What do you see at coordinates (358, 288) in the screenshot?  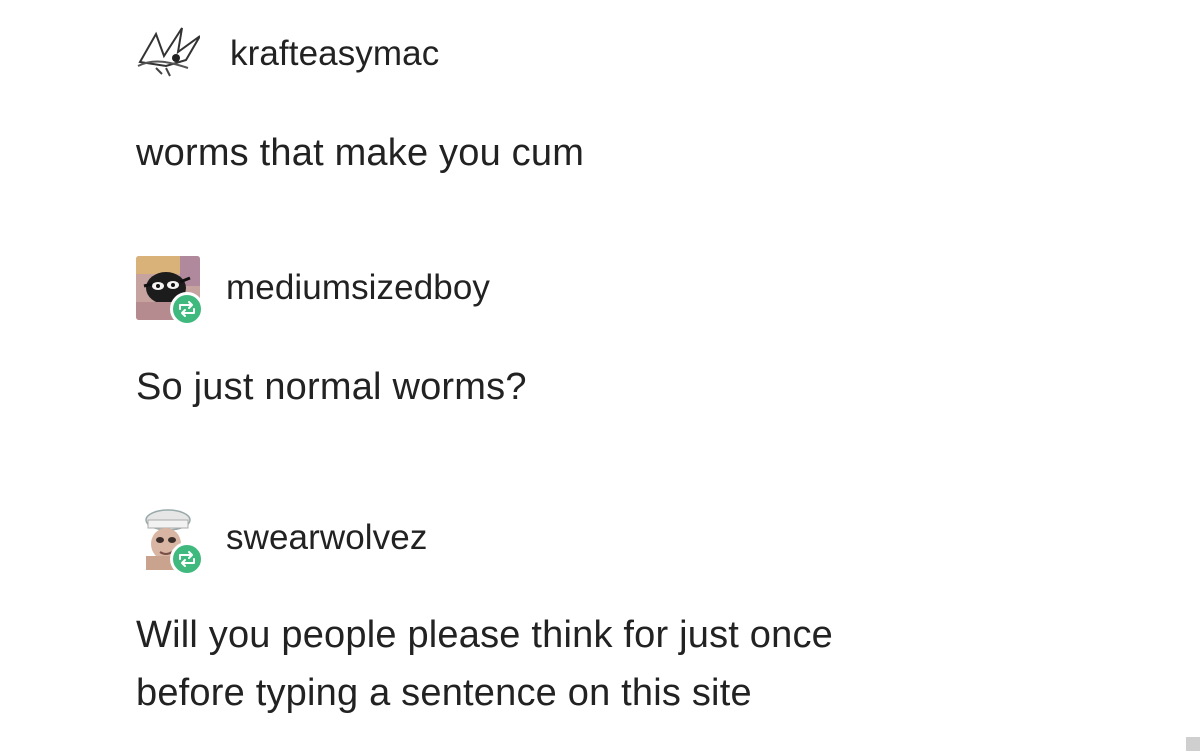 I see `post-username: mediumsizedboy` at bounding box center [358, 288].